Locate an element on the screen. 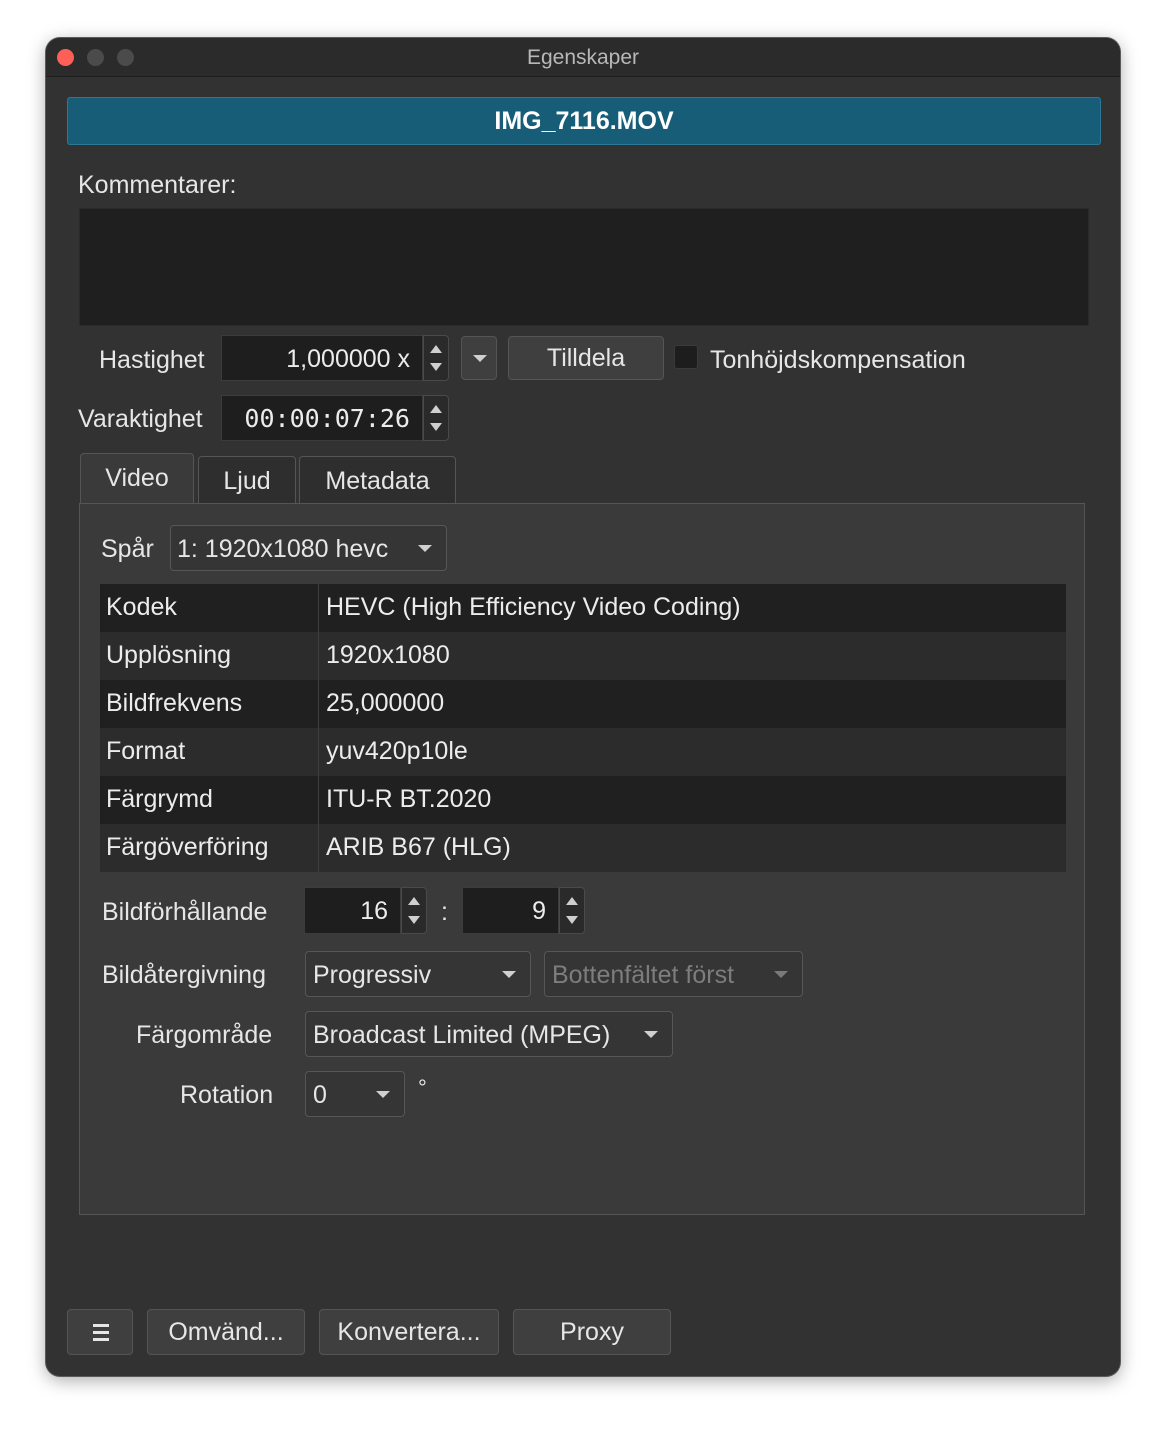 This screenshot has height=1430, width=1166. property-key: Format is located at coordinates (146, 751).